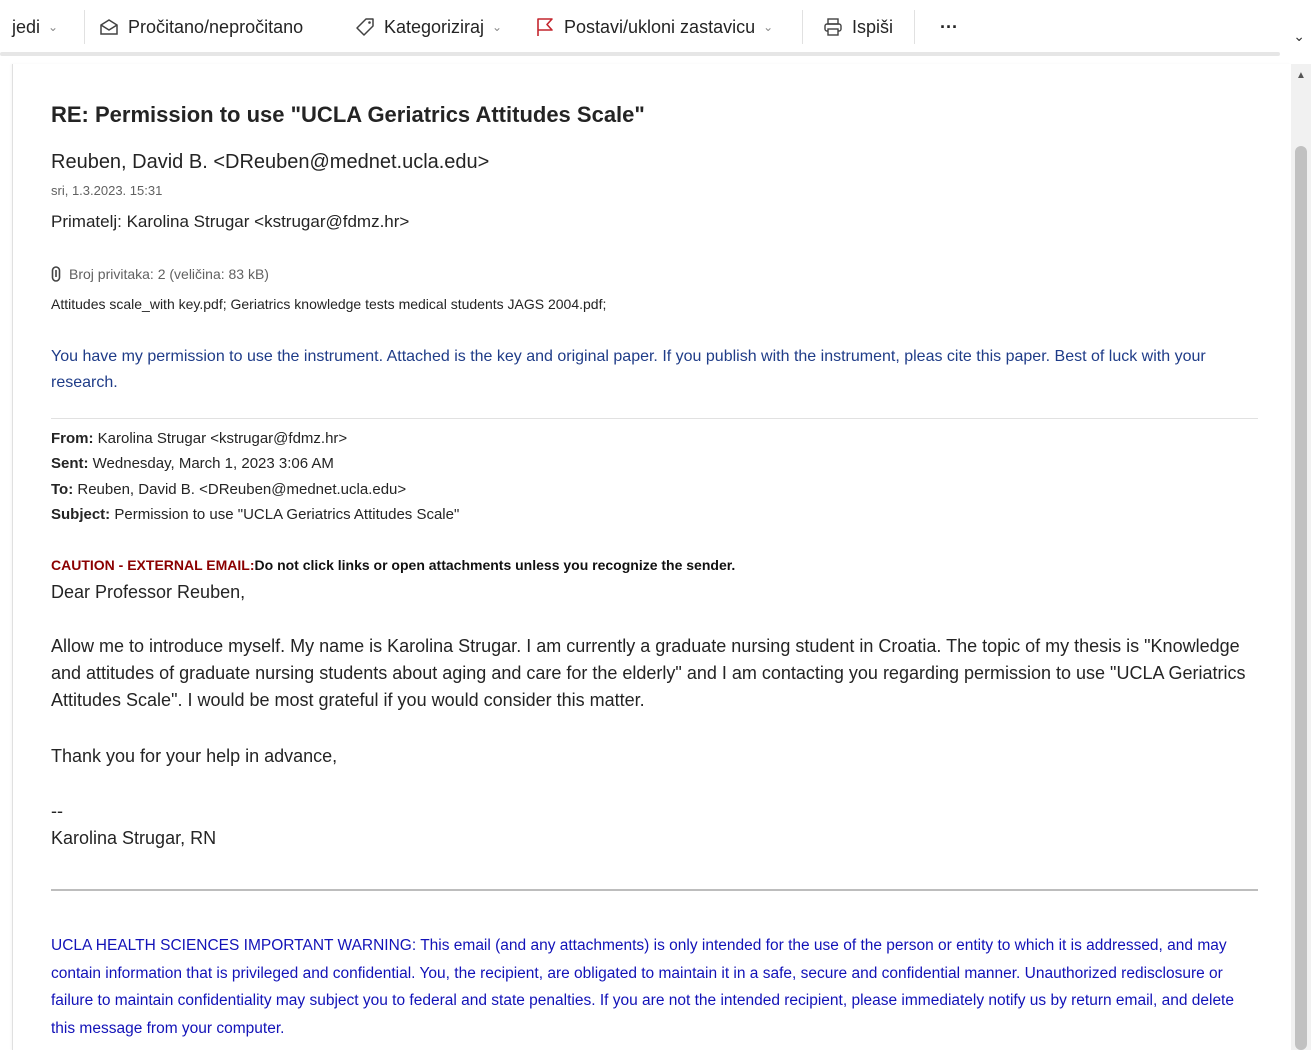 This screenshot has width=1311, height=1050. Describe the element at coordinates (62, 489) in the screenshot. I see `quoted-to-label: To:` at that location.